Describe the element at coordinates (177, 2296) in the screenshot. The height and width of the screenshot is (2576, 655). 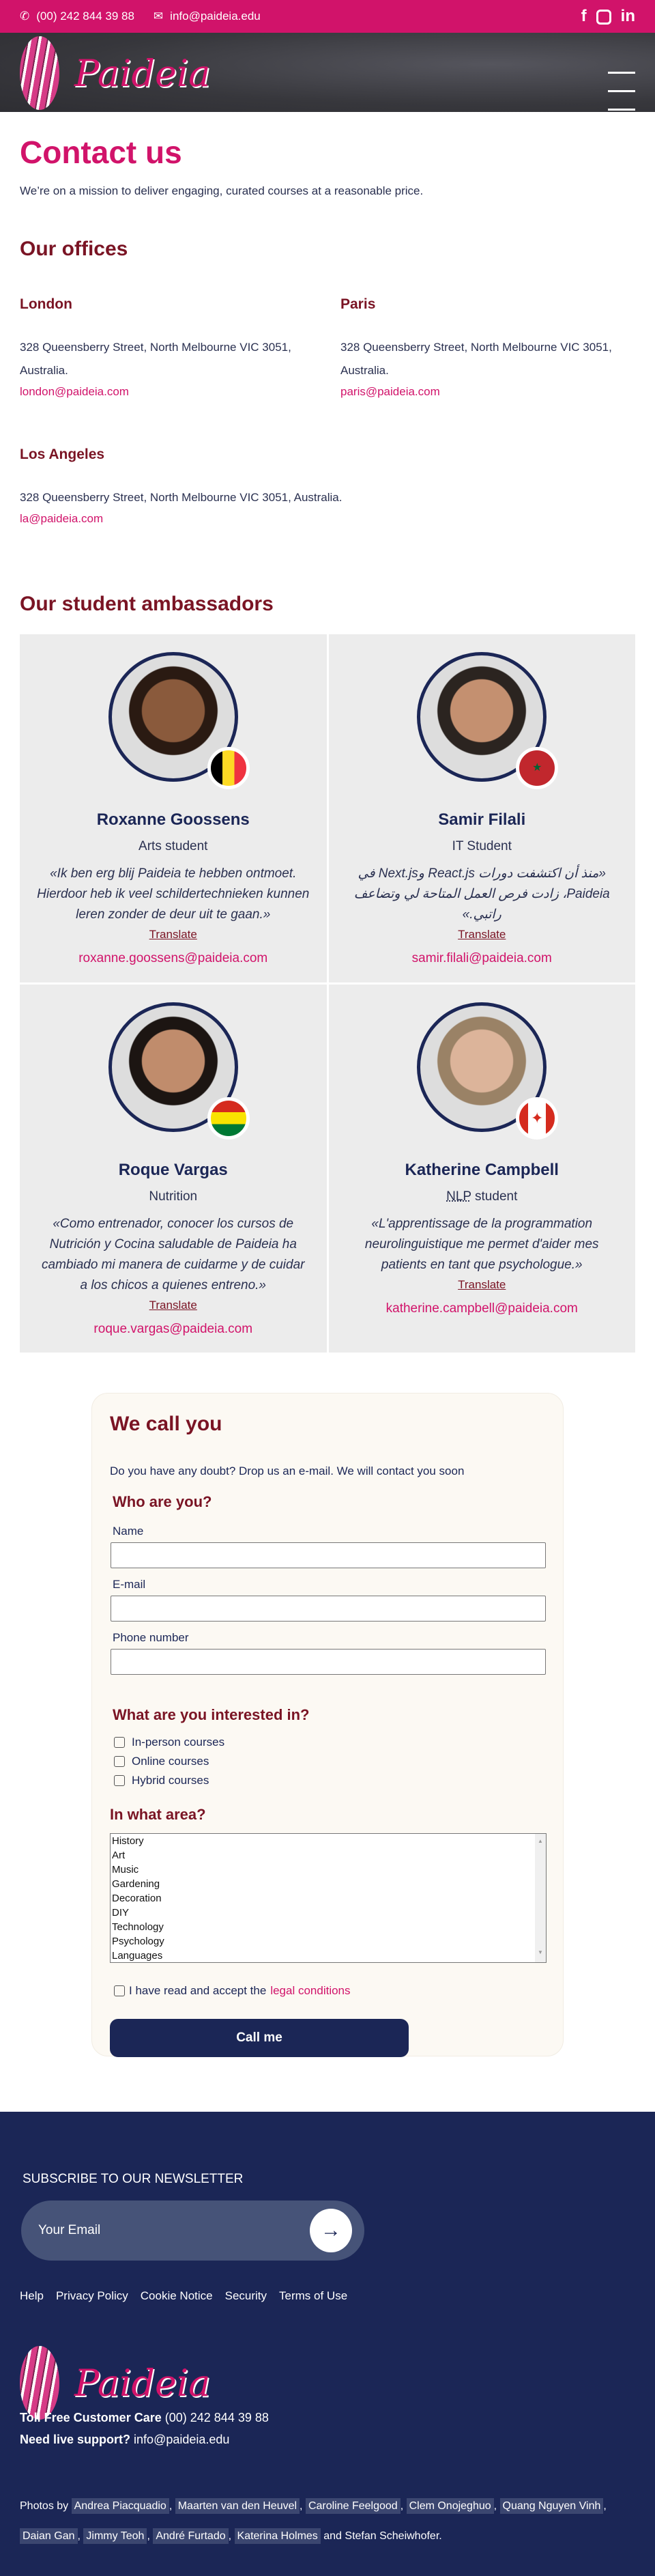
I see `footer-link-cookie: Cookie Notice` at that location.